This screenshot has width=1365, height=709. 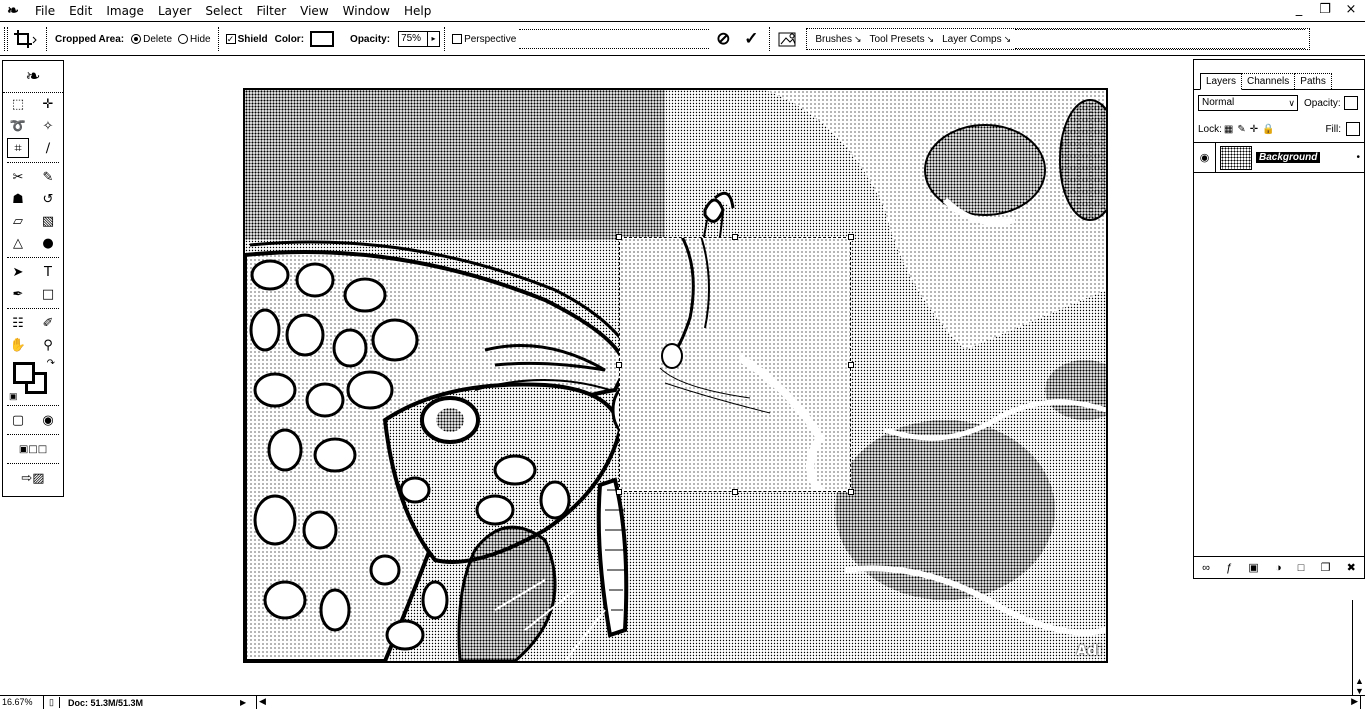 I want to click on crop-handle-top-left, so click(x=619, y=237).